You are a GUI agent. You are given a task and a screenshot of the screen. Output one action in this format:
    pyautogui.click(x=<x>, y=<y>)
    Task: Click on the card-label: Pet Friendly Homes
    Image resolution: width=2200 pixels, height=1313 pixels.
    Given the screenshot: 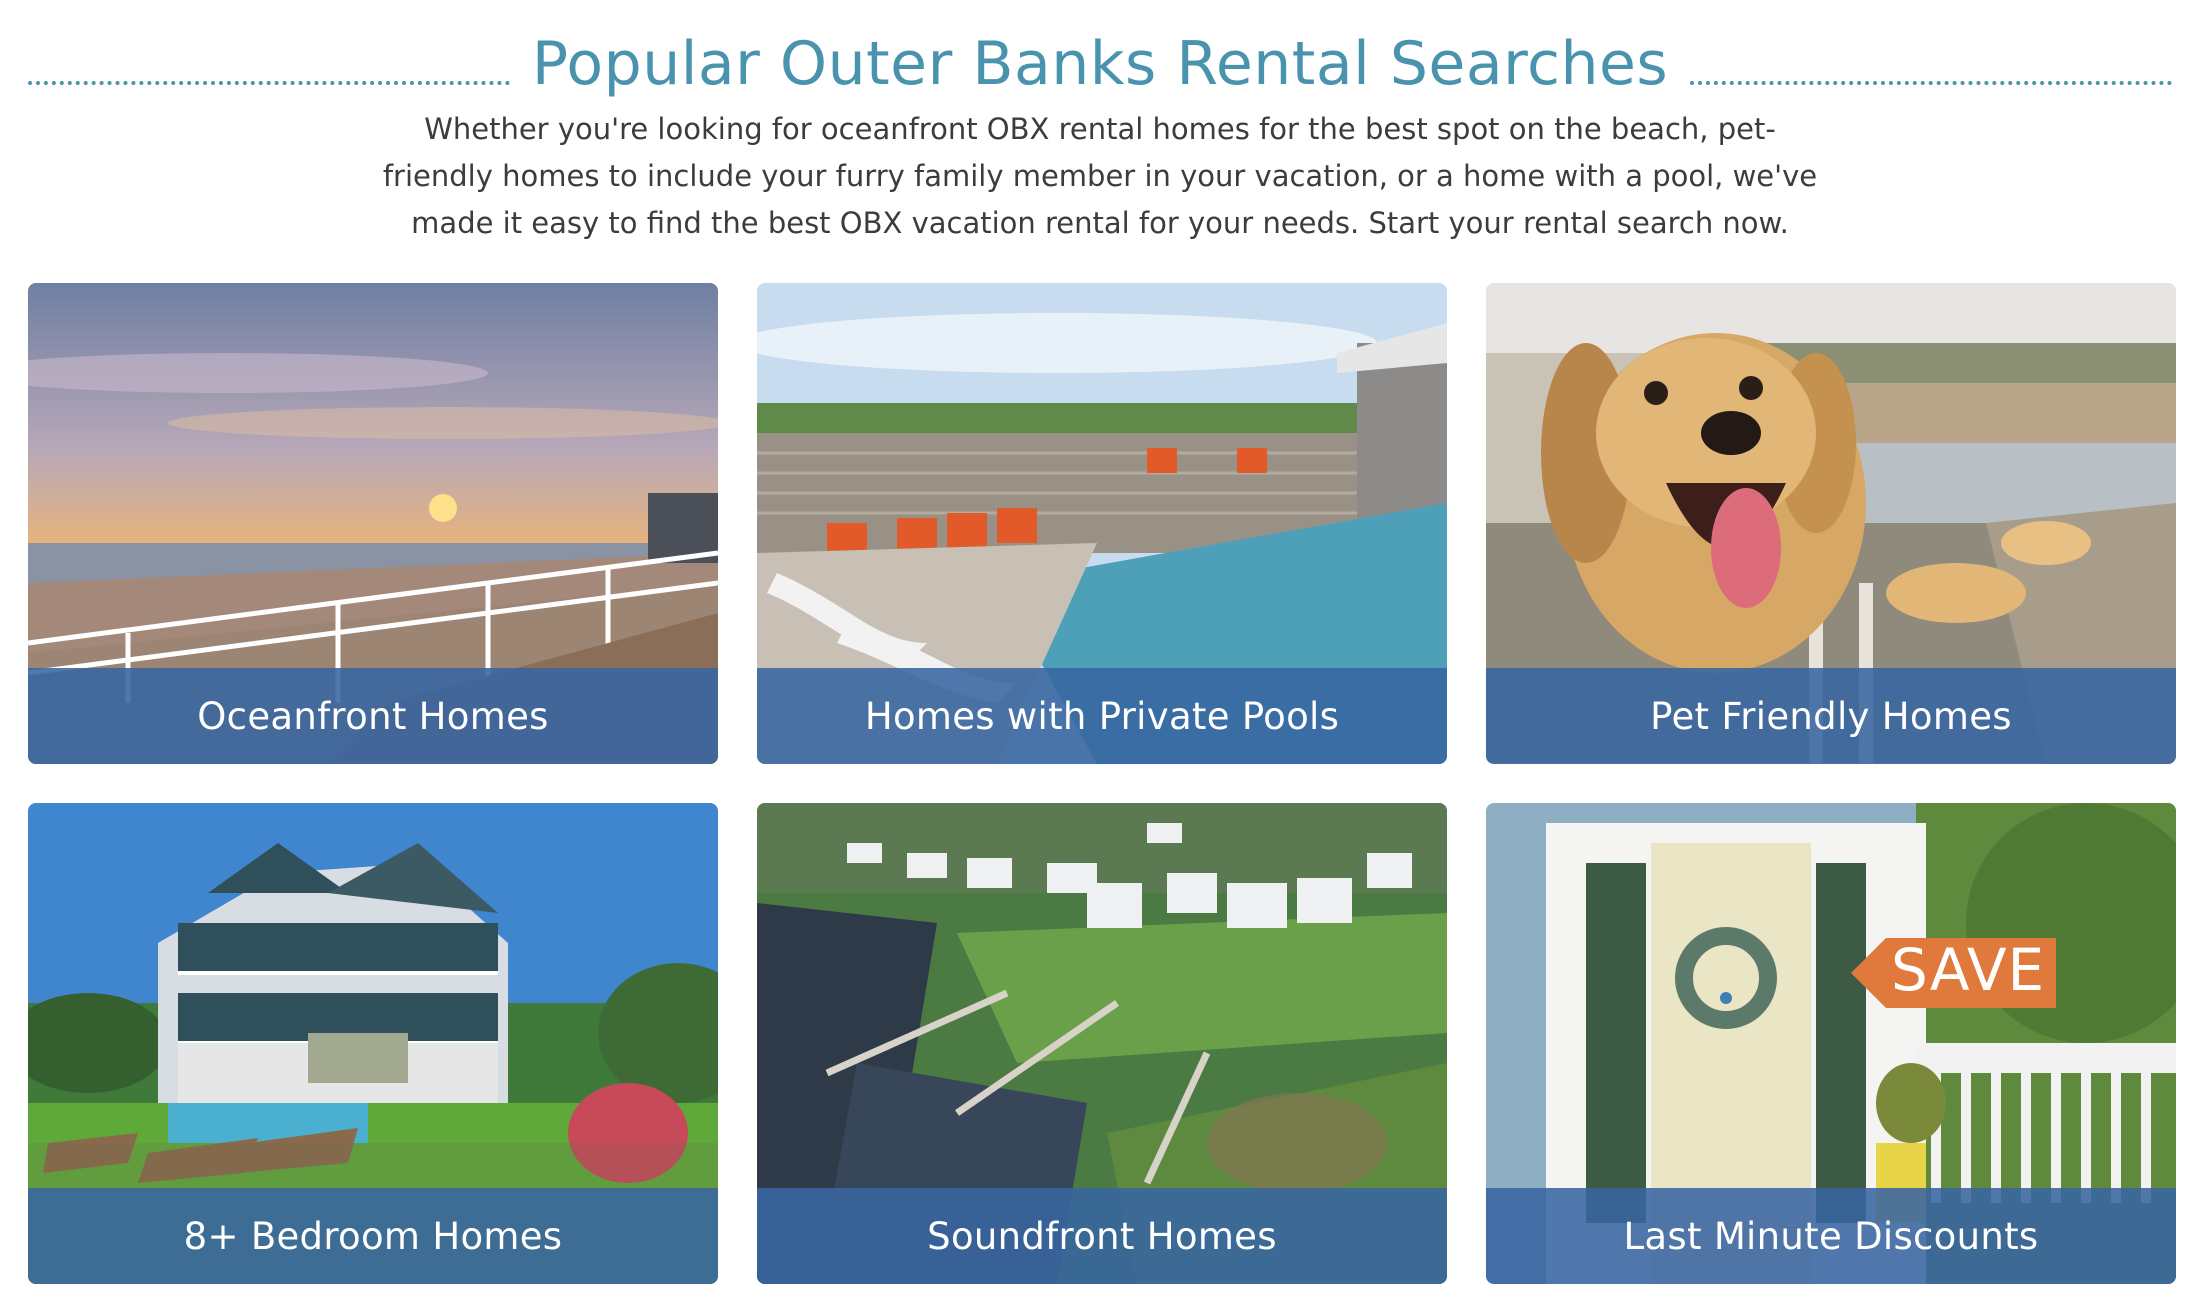 What is the action you would take?
    pyautogui.click(x=1831, y=716)
    